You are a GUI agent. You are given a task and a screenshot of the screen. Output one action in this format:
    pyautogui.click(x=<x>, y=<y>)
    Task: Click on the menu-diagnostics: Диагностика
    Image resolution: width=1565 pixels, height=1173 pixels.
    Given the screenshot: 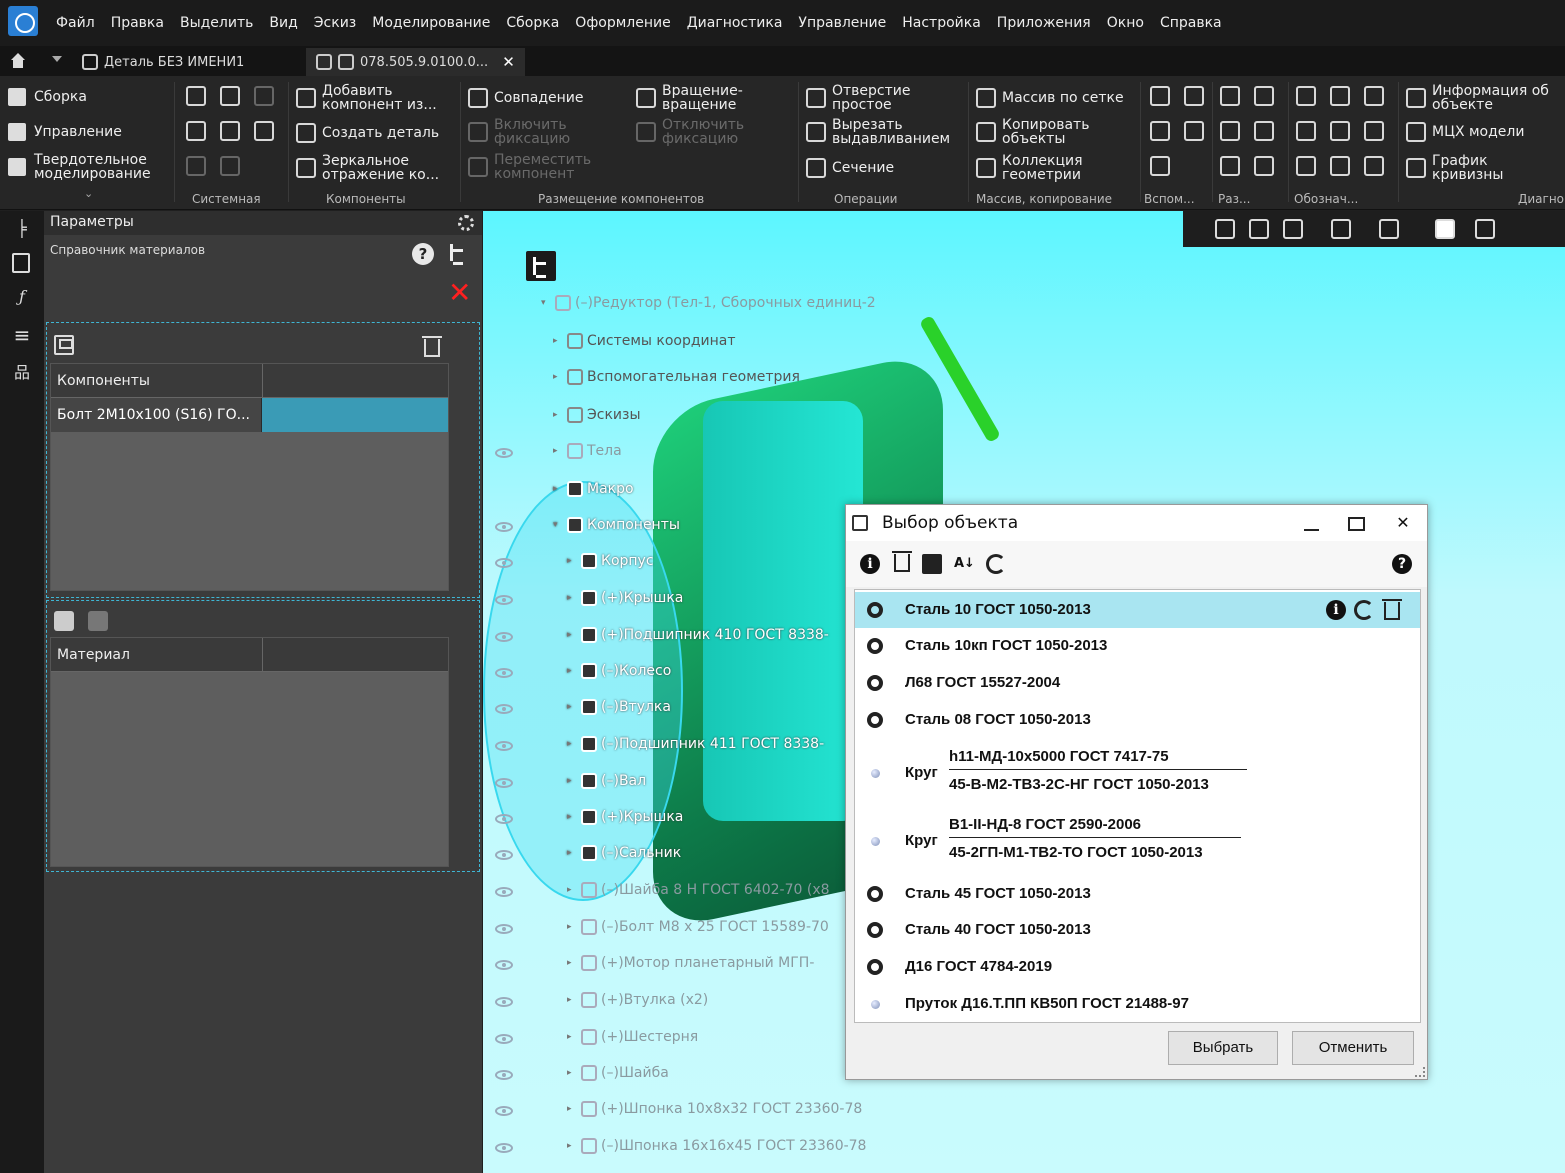 What is the action you would take?
    pyautogui.click(x=735, y=23)
    